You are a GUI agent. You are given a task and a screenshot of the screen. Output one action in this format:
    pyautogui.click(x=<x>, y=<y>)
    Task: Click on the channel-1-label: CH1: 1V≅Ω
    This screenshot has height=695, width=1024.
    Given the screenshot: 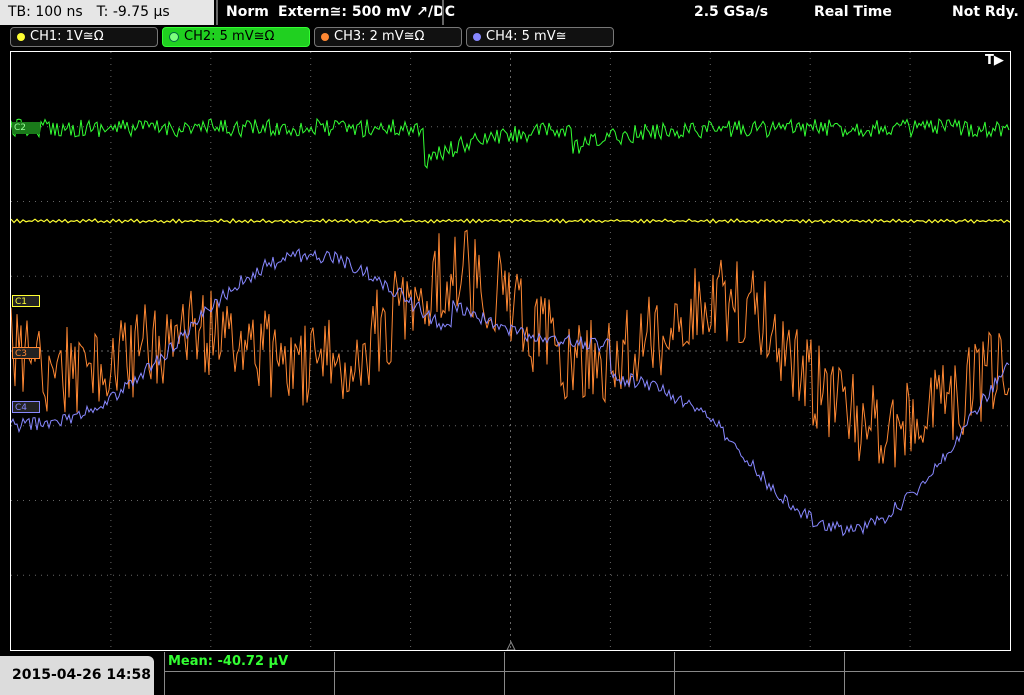 What is the action you would take?
    pyautogui.click(x=67, y=36)
    